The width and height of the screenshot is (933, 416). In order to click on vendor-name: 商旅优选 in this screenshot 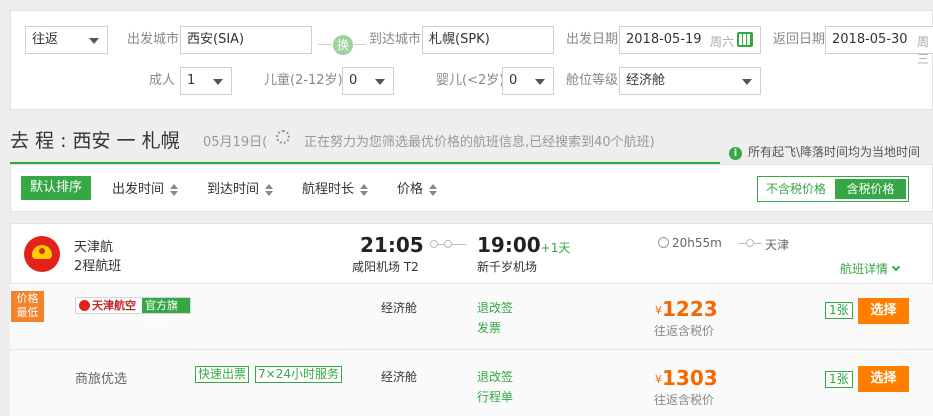, I will do `click(101, 377)`.